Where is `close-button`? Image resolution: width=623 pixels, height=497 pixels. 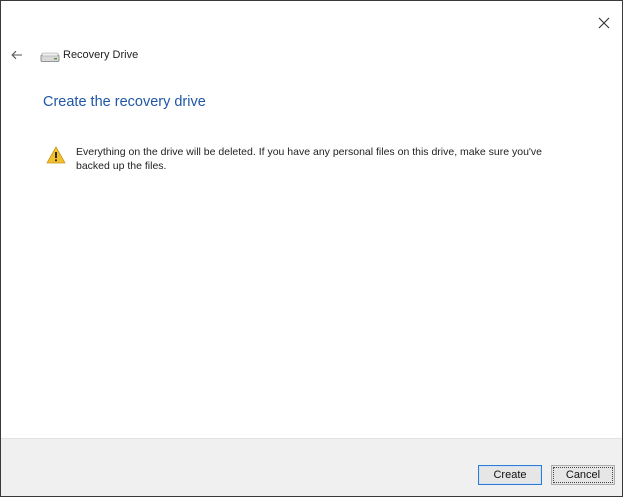 close-button is located at coordinates (604, 23).